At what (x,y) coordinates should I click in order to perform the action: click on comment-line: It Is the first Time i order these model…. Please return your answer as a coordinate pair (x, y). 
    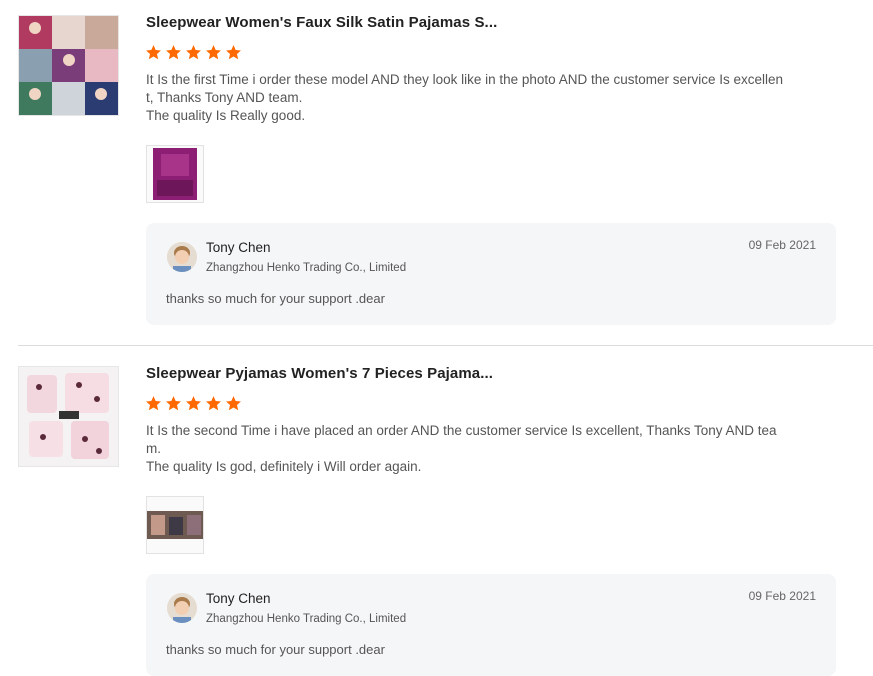
    Looking at the image, I should click on (465, 79).